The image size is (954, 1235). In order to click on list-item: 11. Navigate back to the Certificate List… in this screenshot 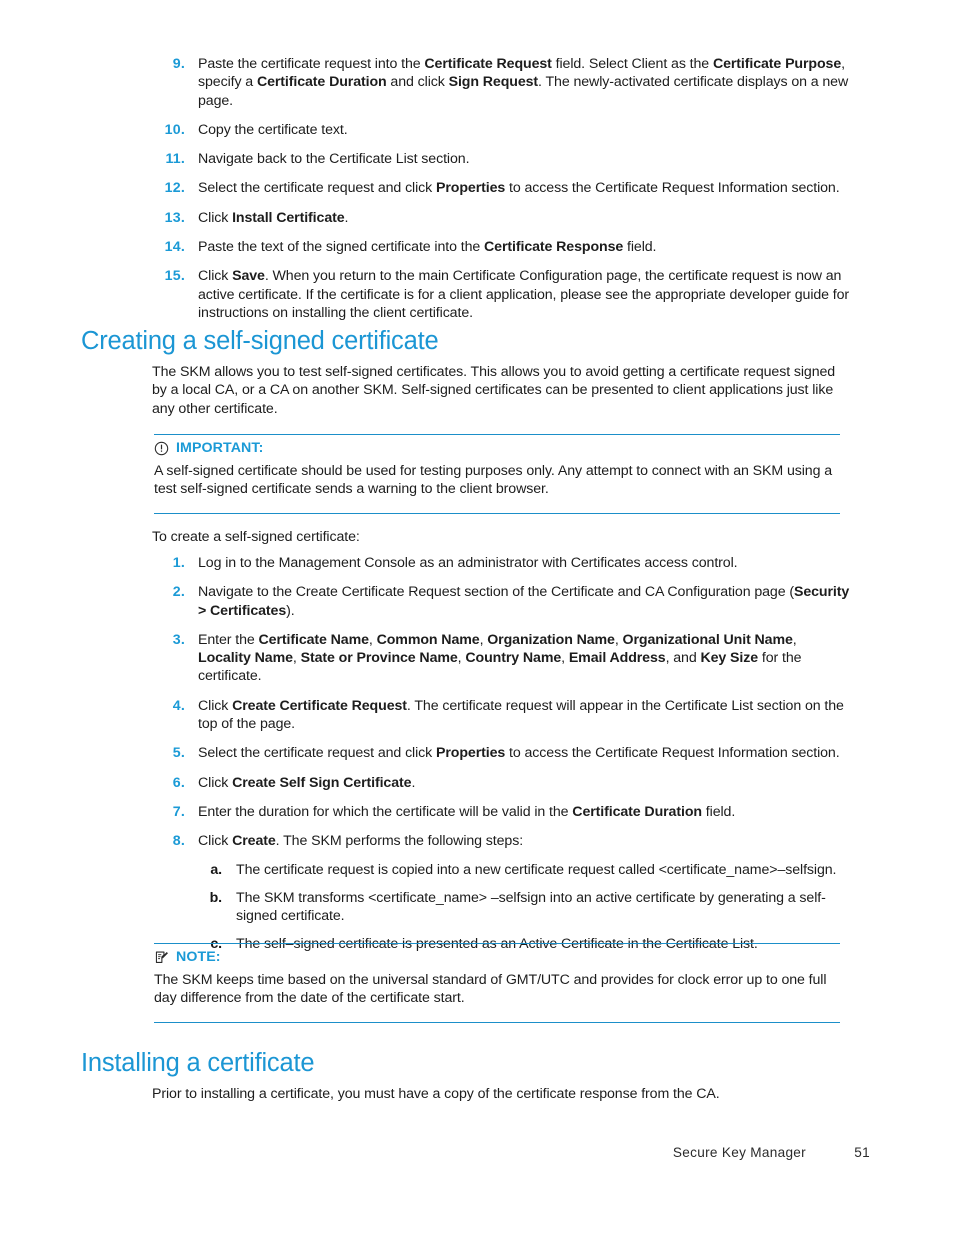, I will do `click(501, 159)`.